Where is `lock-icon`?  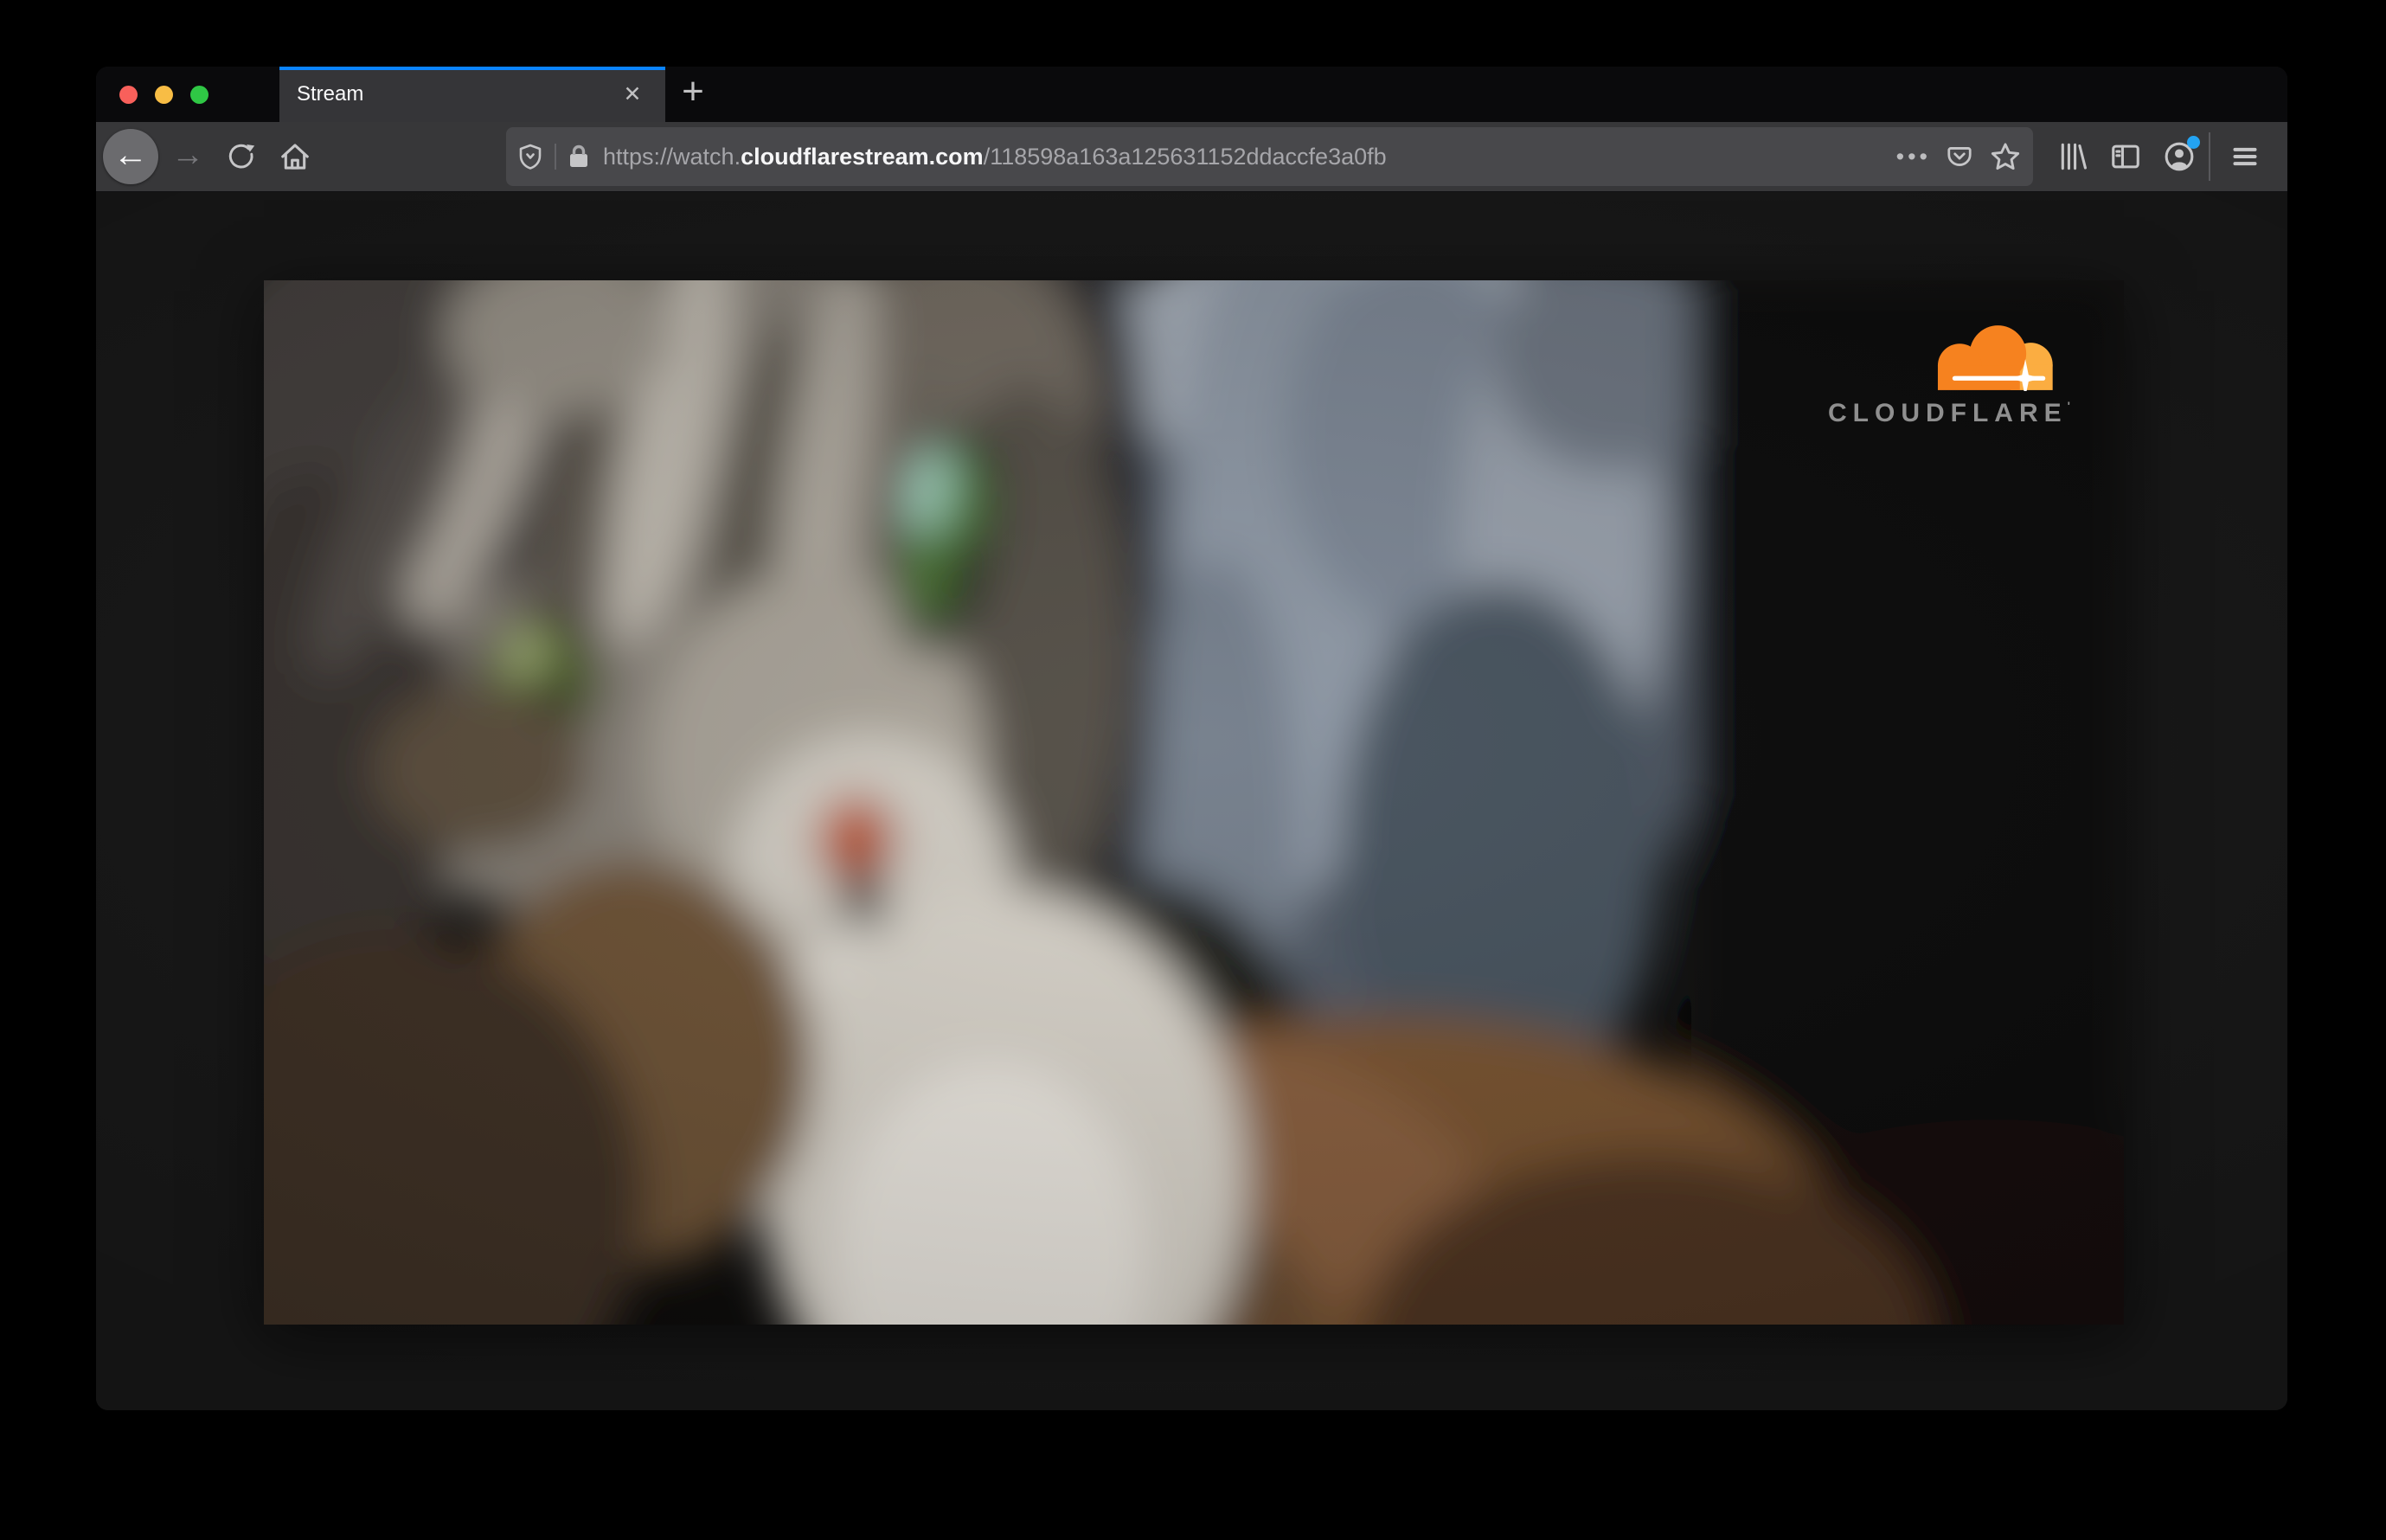 lock-icon is located at coordinates (579, 157).